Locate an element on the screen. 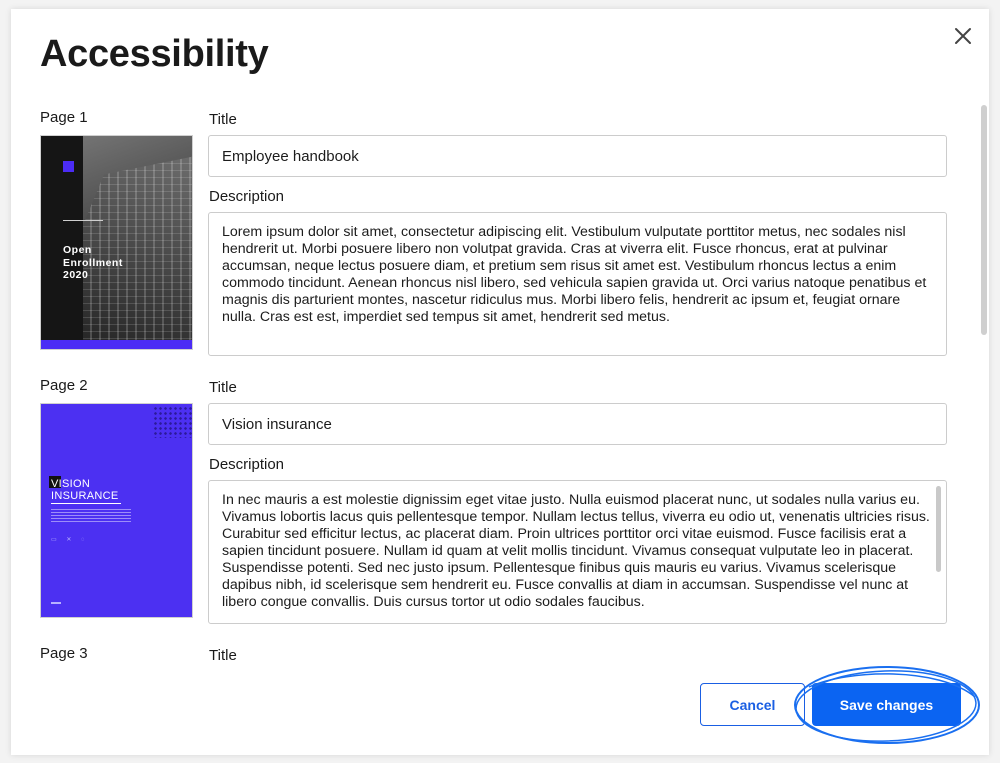  close-button is located at coordinates (963, 36).